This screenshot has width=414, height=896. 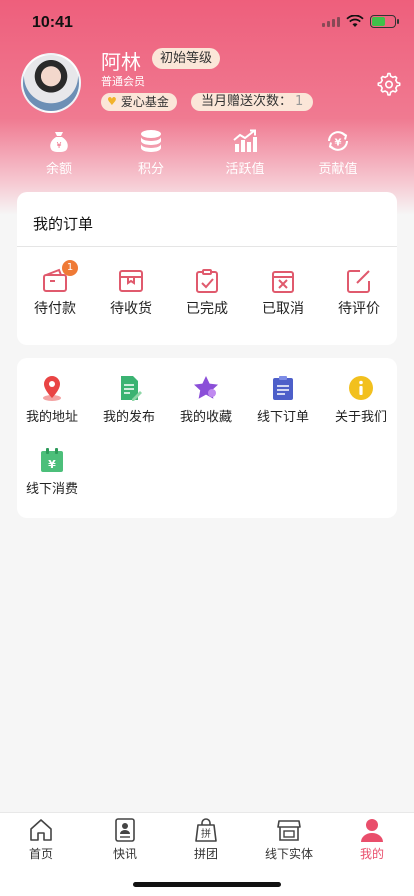 I want to click on heart-icon: ♥, so click(x=112, y=101).